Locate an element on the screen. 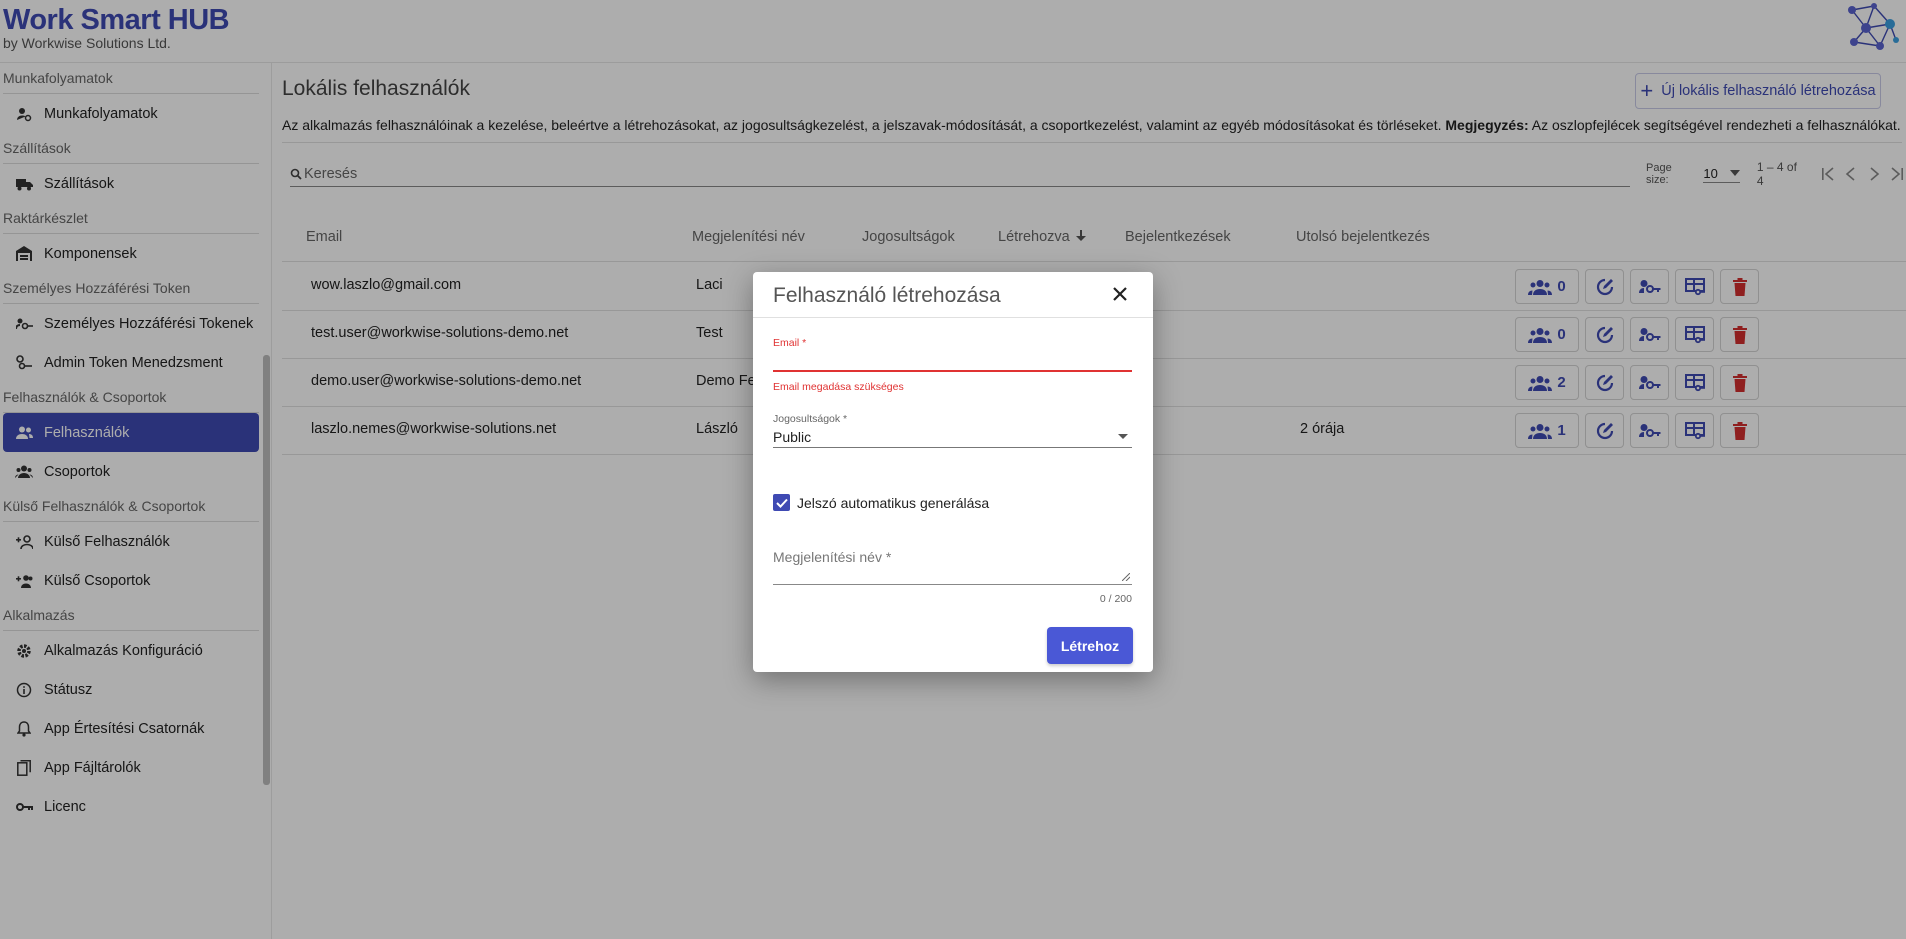 Image resolution: width=1906 pixels, height=939 pixels. roles-select: Public is located at coordinates (952, 437).